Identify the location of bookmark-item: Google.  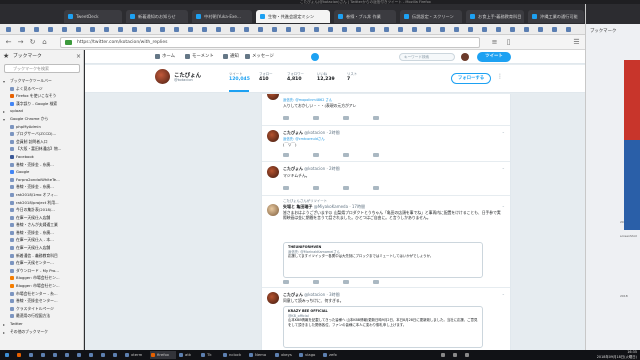
(42, 172).